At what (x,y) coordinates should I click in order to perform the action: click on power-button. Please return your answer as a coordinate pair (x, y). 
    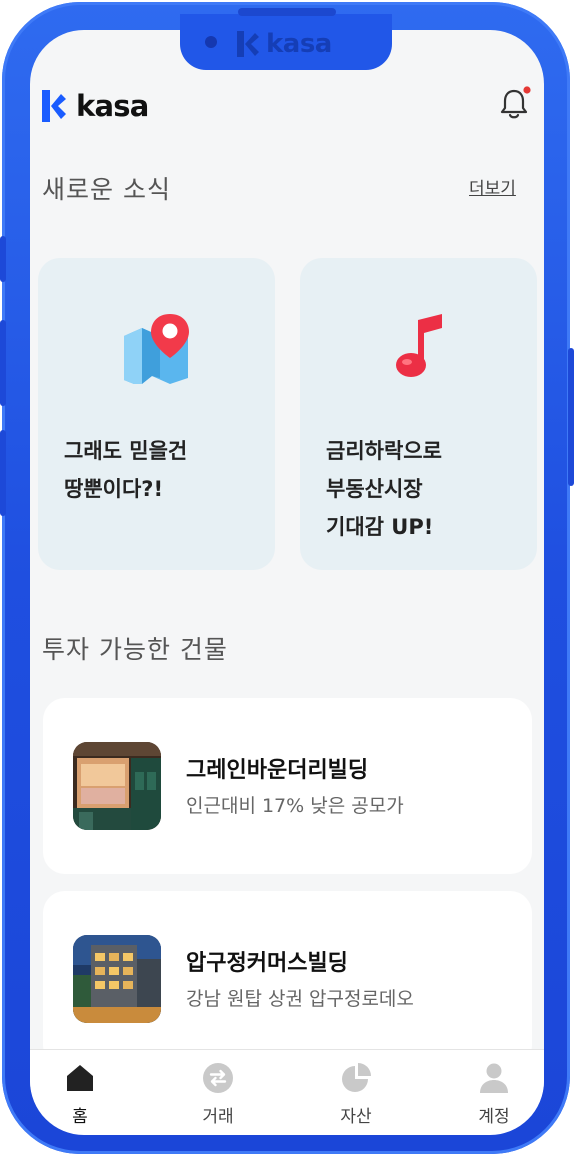
    Looking at the image, I should click on (571, 417).